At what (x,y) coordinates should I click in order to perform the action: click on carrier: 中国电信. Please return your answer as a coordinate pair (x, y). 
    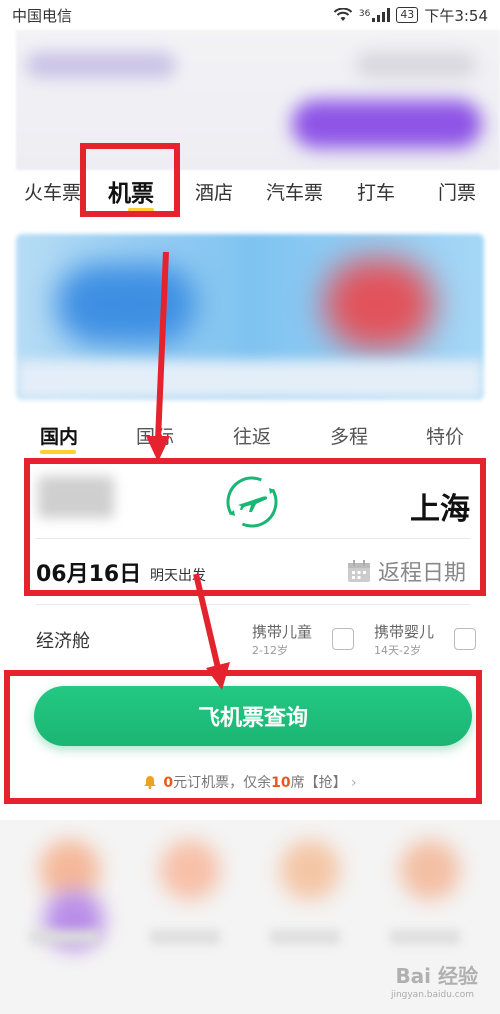
    Looking at the image, I should click on (42, 15).